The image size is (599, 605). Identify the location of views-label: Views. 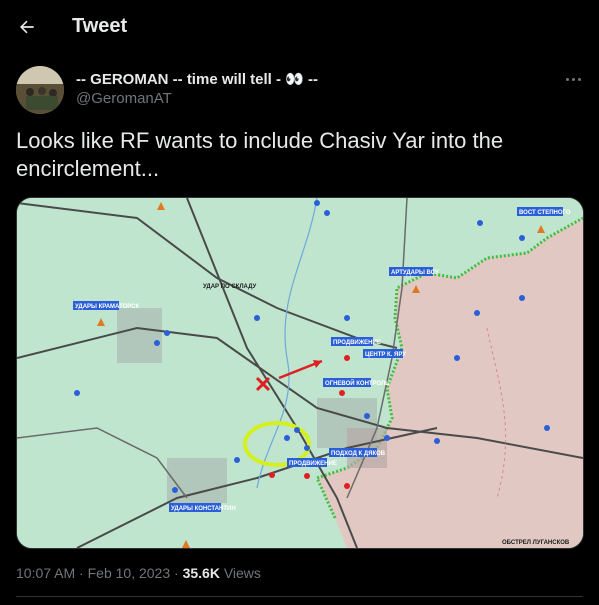
(242, 573).